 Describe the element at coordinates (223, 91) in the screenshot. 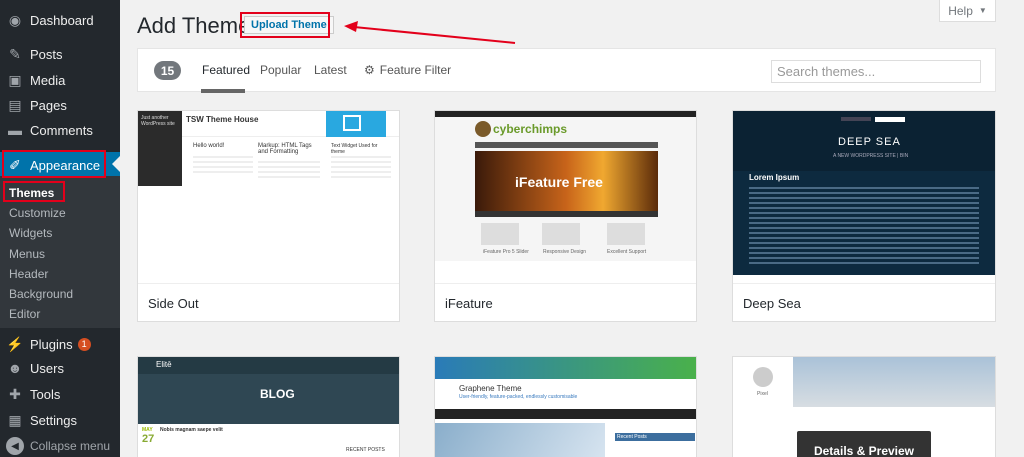

I see `active-tab-underline` at that location.